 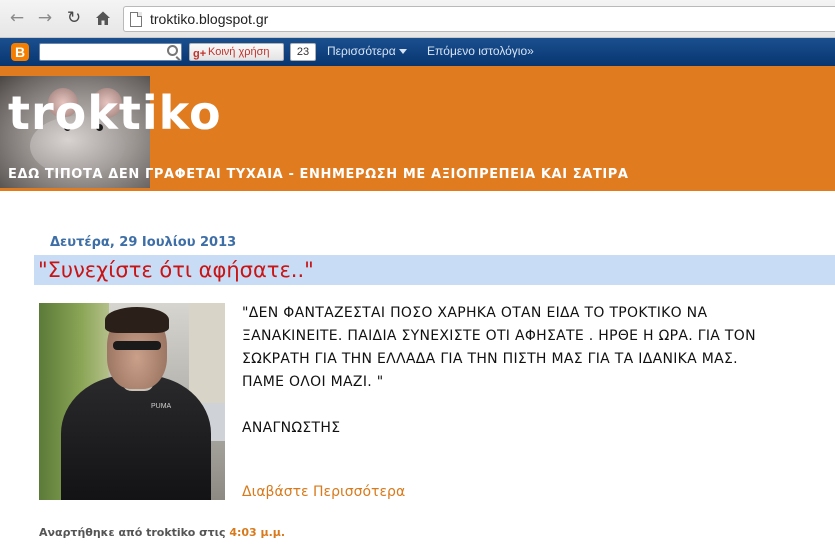 What do you see at coordinates (257, 532) in the screenshot?
I see `post-time-link: 4:03 μ.μ.` at bounding box center [257, 532].